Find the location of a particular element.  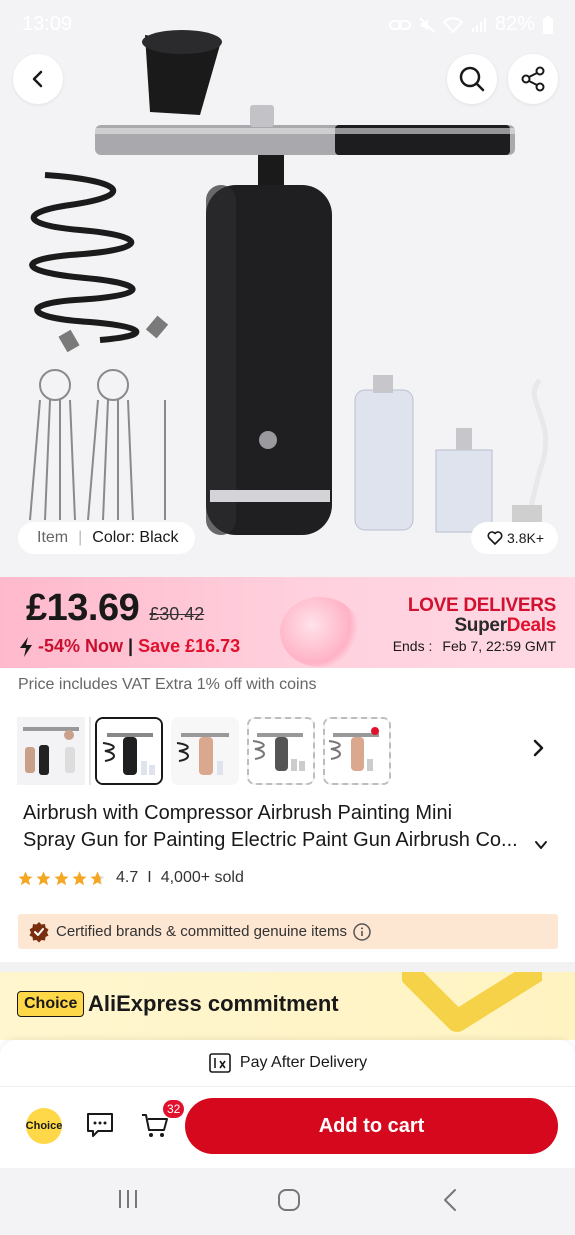

status-time: 13:09 is located at coordinates (47, 24).